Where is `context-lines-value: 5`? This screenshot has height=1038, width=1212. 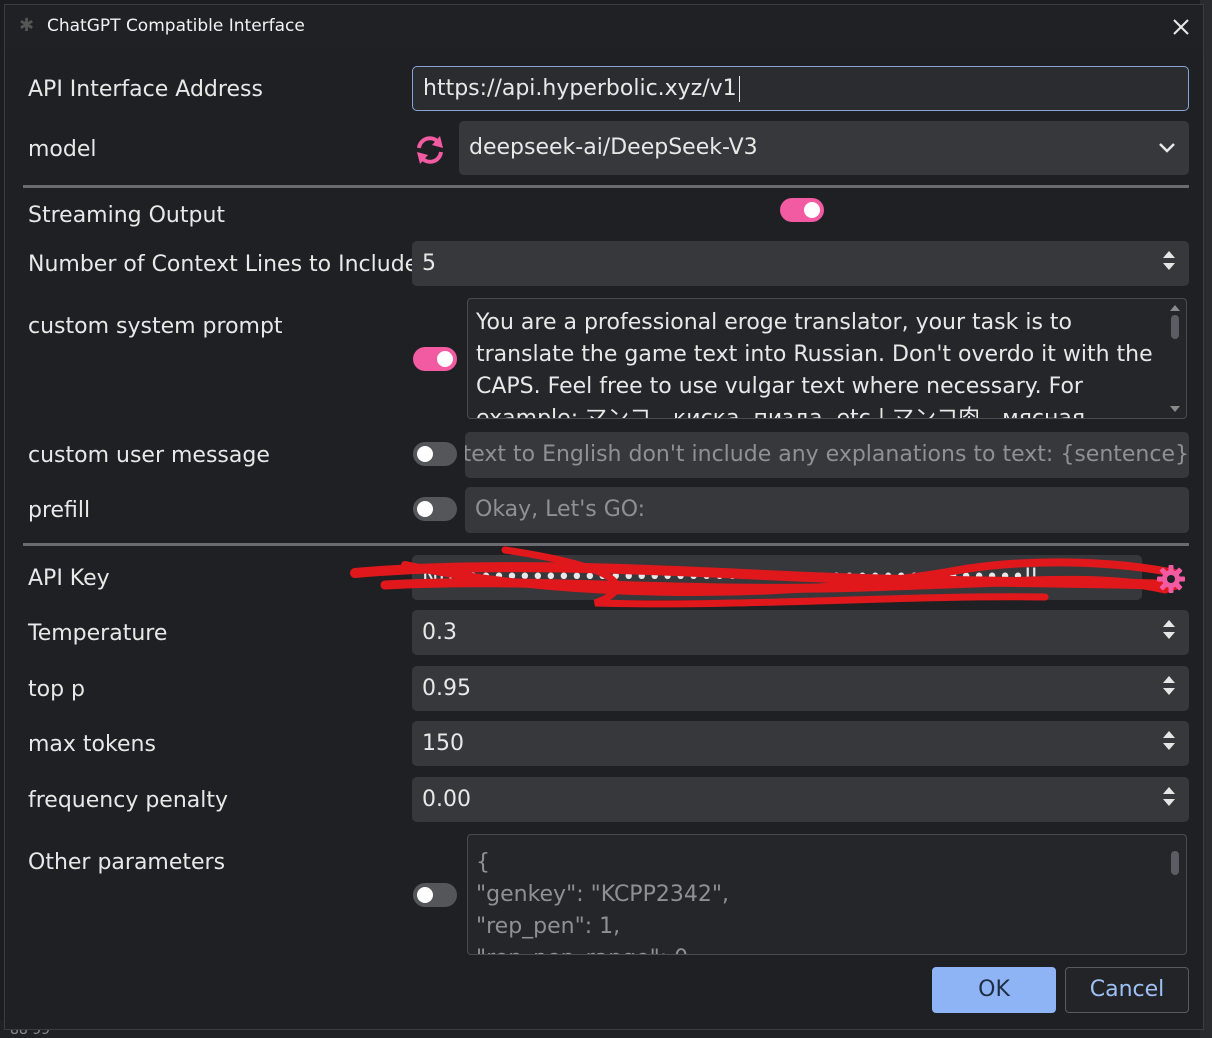
context-lines-value: 5 is located at coordinates (429, 263).